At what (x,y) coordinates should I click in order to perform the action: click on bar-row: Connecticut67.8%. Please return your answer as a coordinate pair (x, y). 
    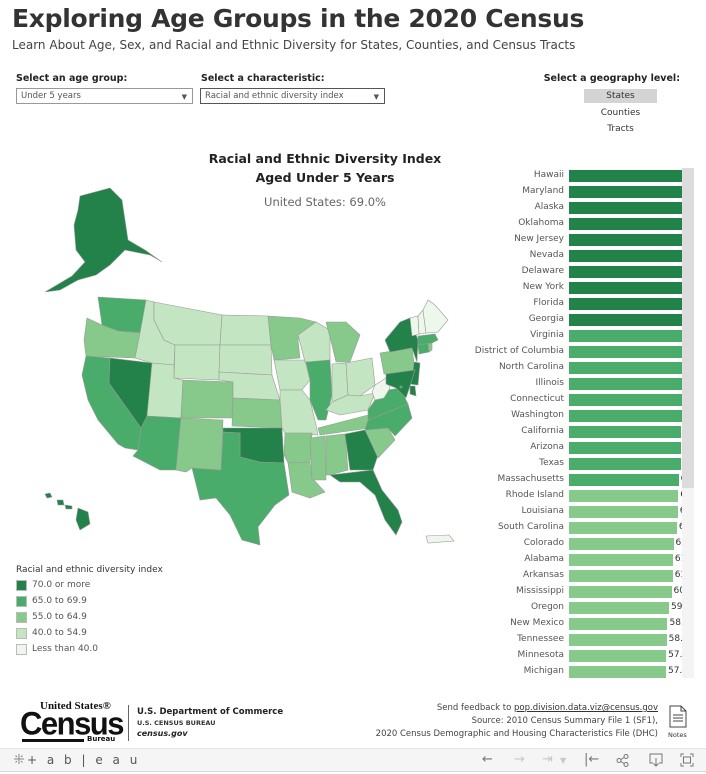
    Looking at the image, I should click on (575, 400).